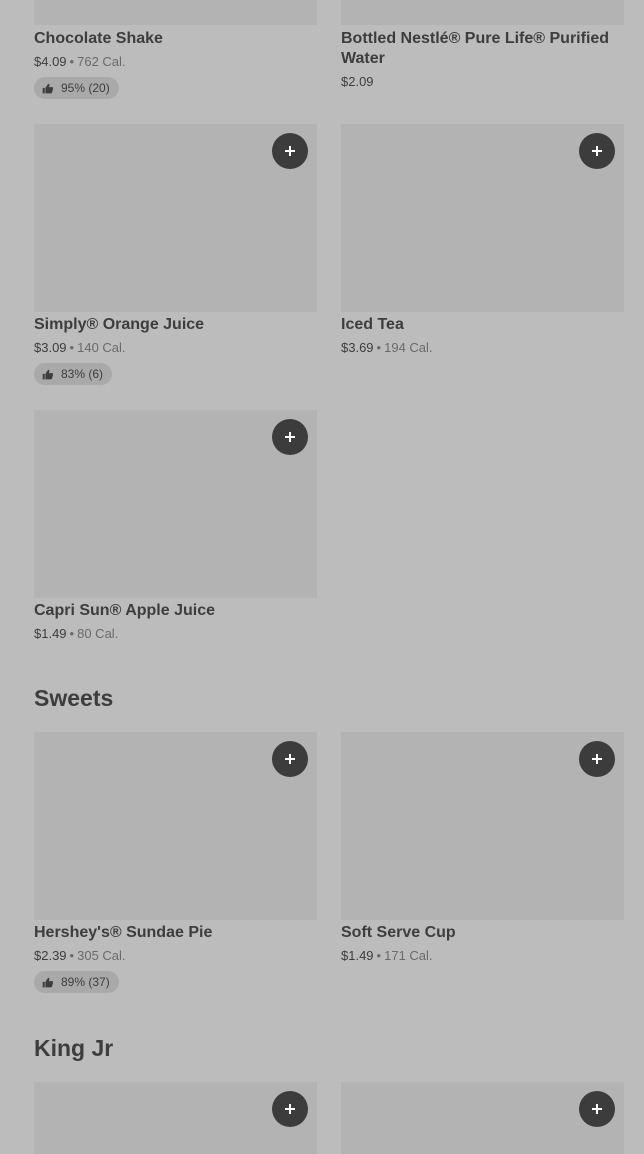  I want to click on rating-text: 89% (37), so click(85, 982).